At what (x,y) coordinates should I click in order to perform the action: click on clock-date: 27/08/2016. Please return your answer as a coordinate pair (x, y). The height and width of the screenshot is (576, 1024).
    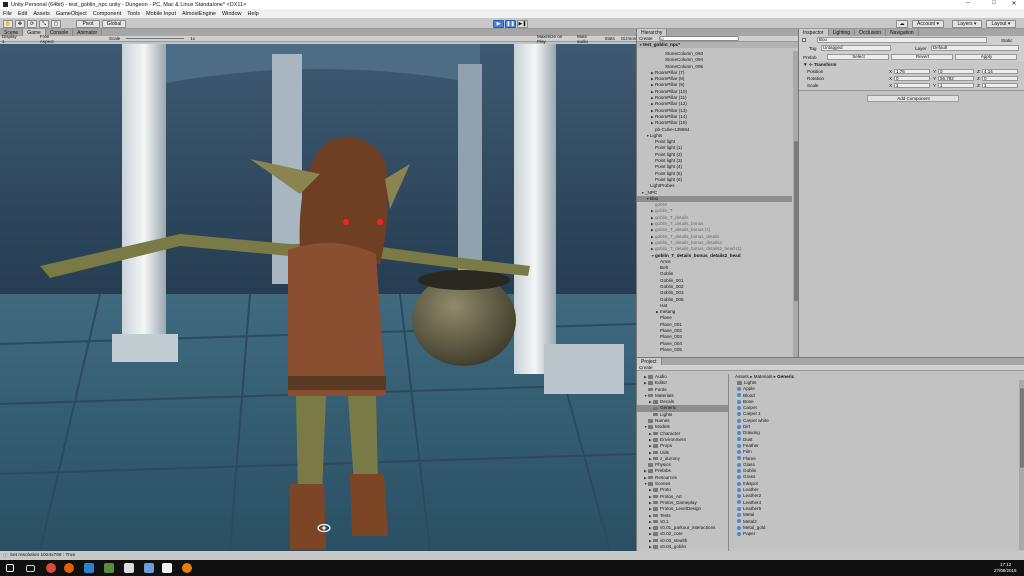
    Looking at the image, I should click on (1005, 570).